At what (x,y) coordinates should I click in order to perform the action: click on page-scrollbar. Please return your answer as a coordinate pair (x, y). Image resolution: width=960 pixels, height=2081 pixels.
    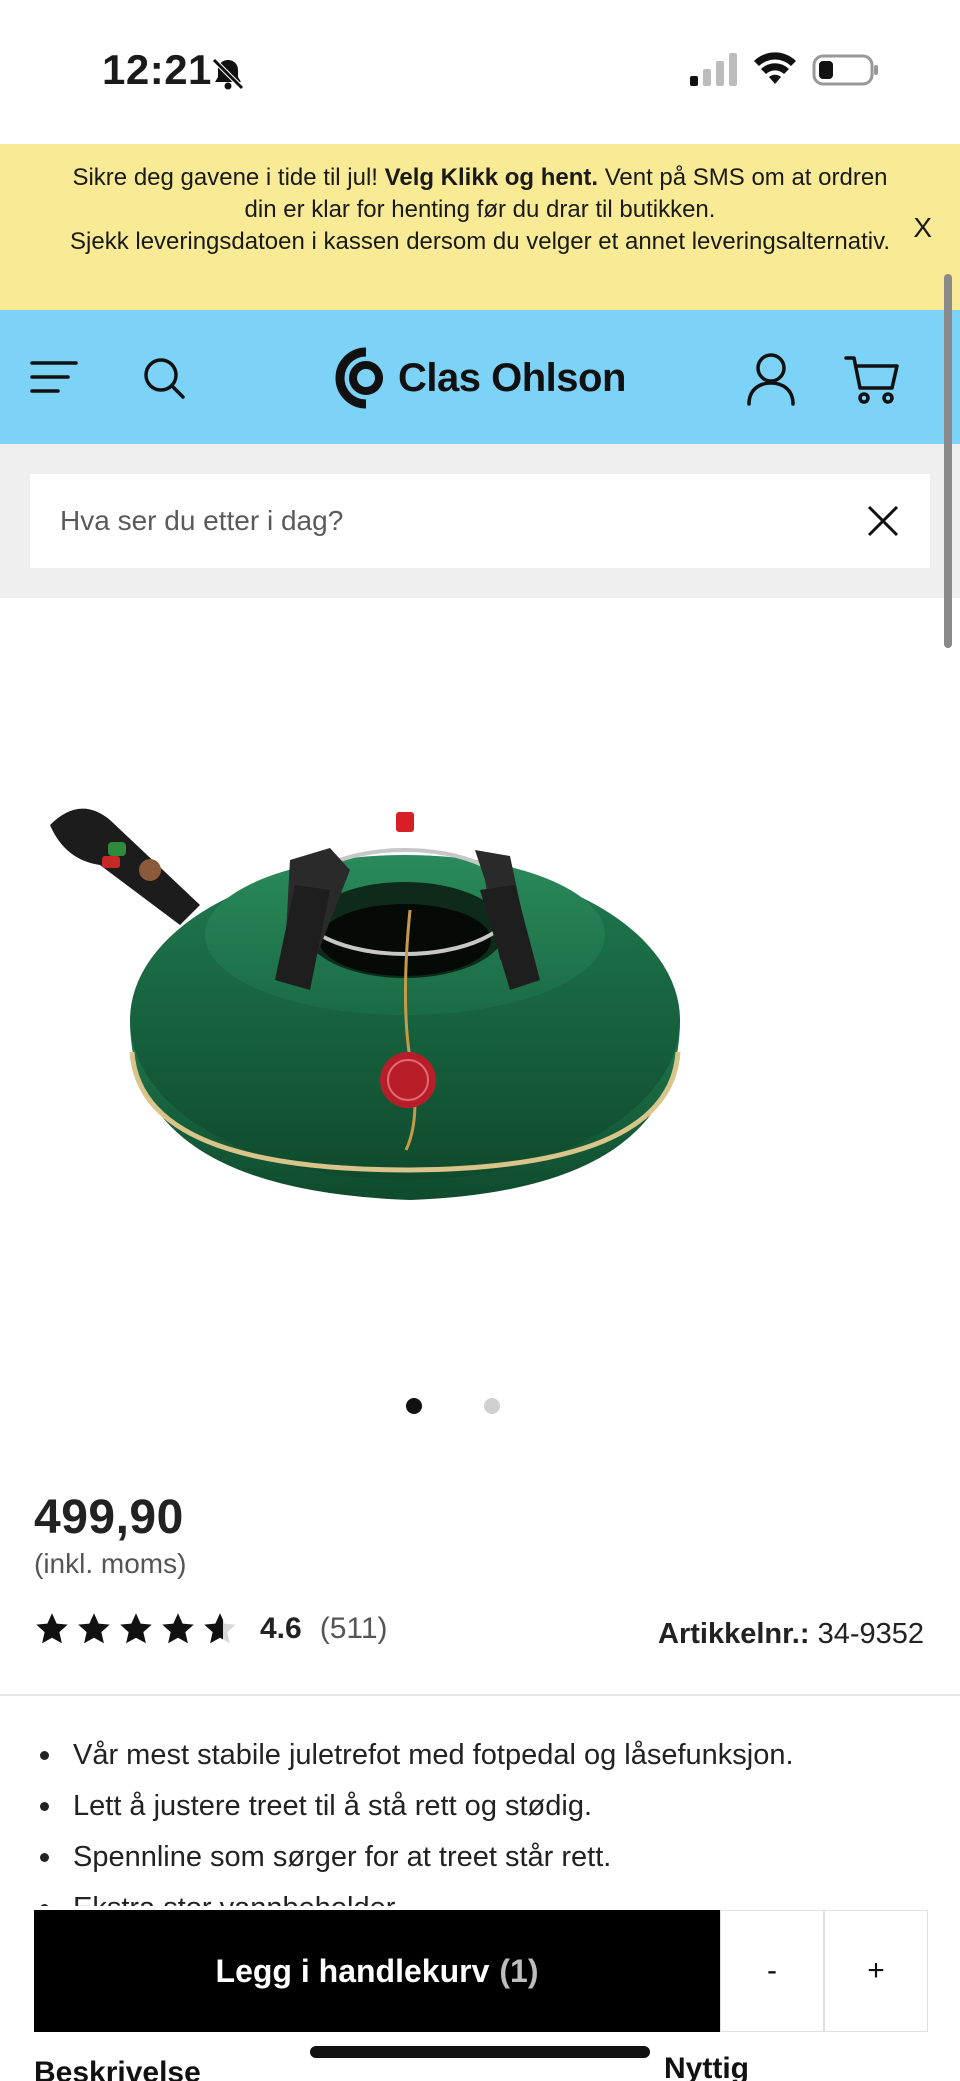
    Looking at the image, I should click on (948, 461).